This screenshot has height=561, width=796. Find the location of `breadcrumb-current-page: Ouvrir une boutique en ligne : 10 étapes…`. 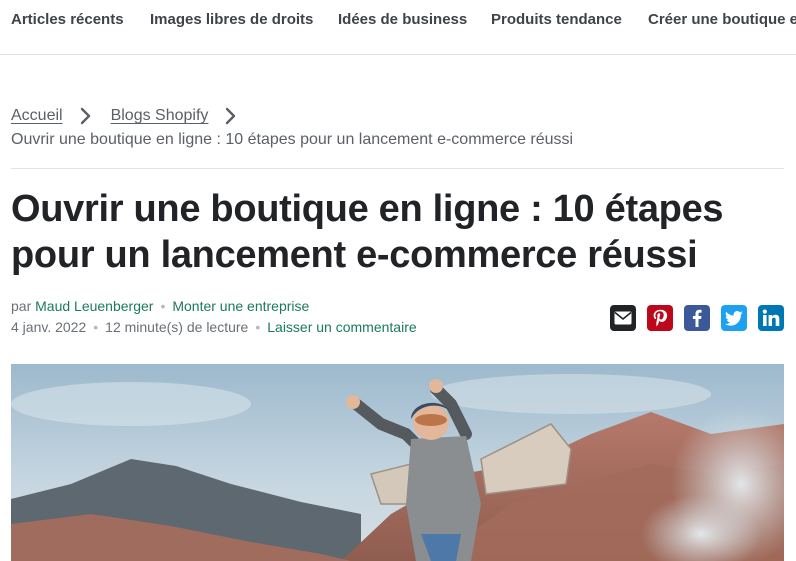

breadcrumb-current-page: Ouvrir une boutique en ligne : 10 étapes… is located at coordinates (292, 139).